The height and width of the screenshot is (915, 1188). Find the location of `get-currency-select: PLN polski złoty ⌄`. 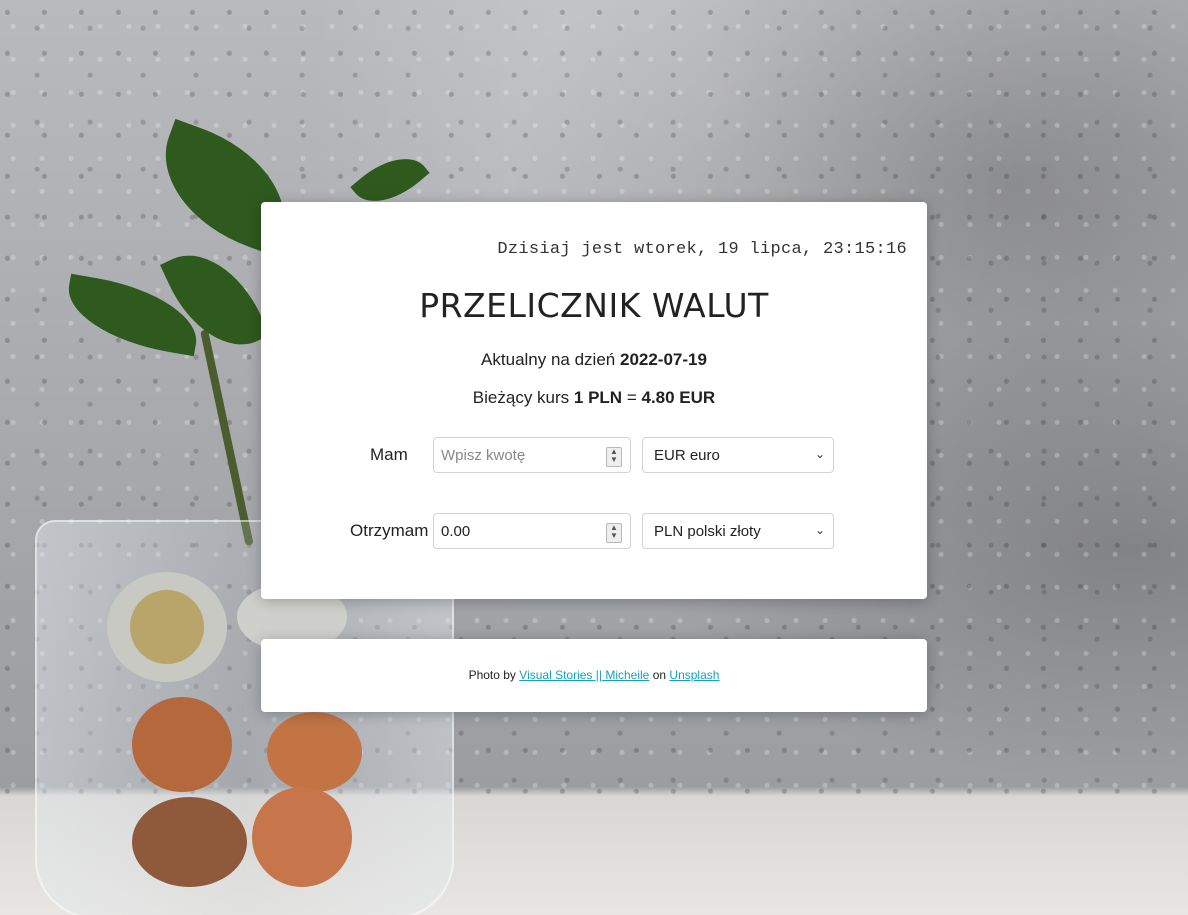

get-currency-select: PLN polski złoty ⌄ is located at coordinates (738, 531).